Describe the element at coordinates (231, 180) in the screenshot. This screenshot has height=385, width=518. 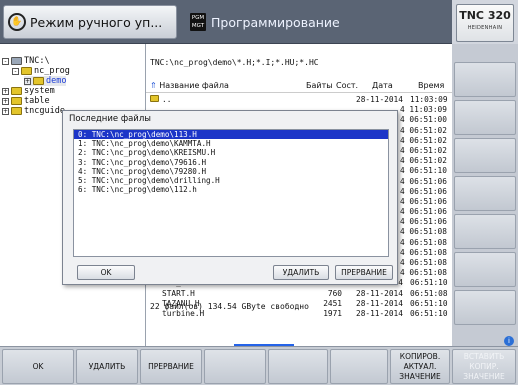
I see `list-item: 5: TNC:\nc_prog\demo\drilling.H` at that location.